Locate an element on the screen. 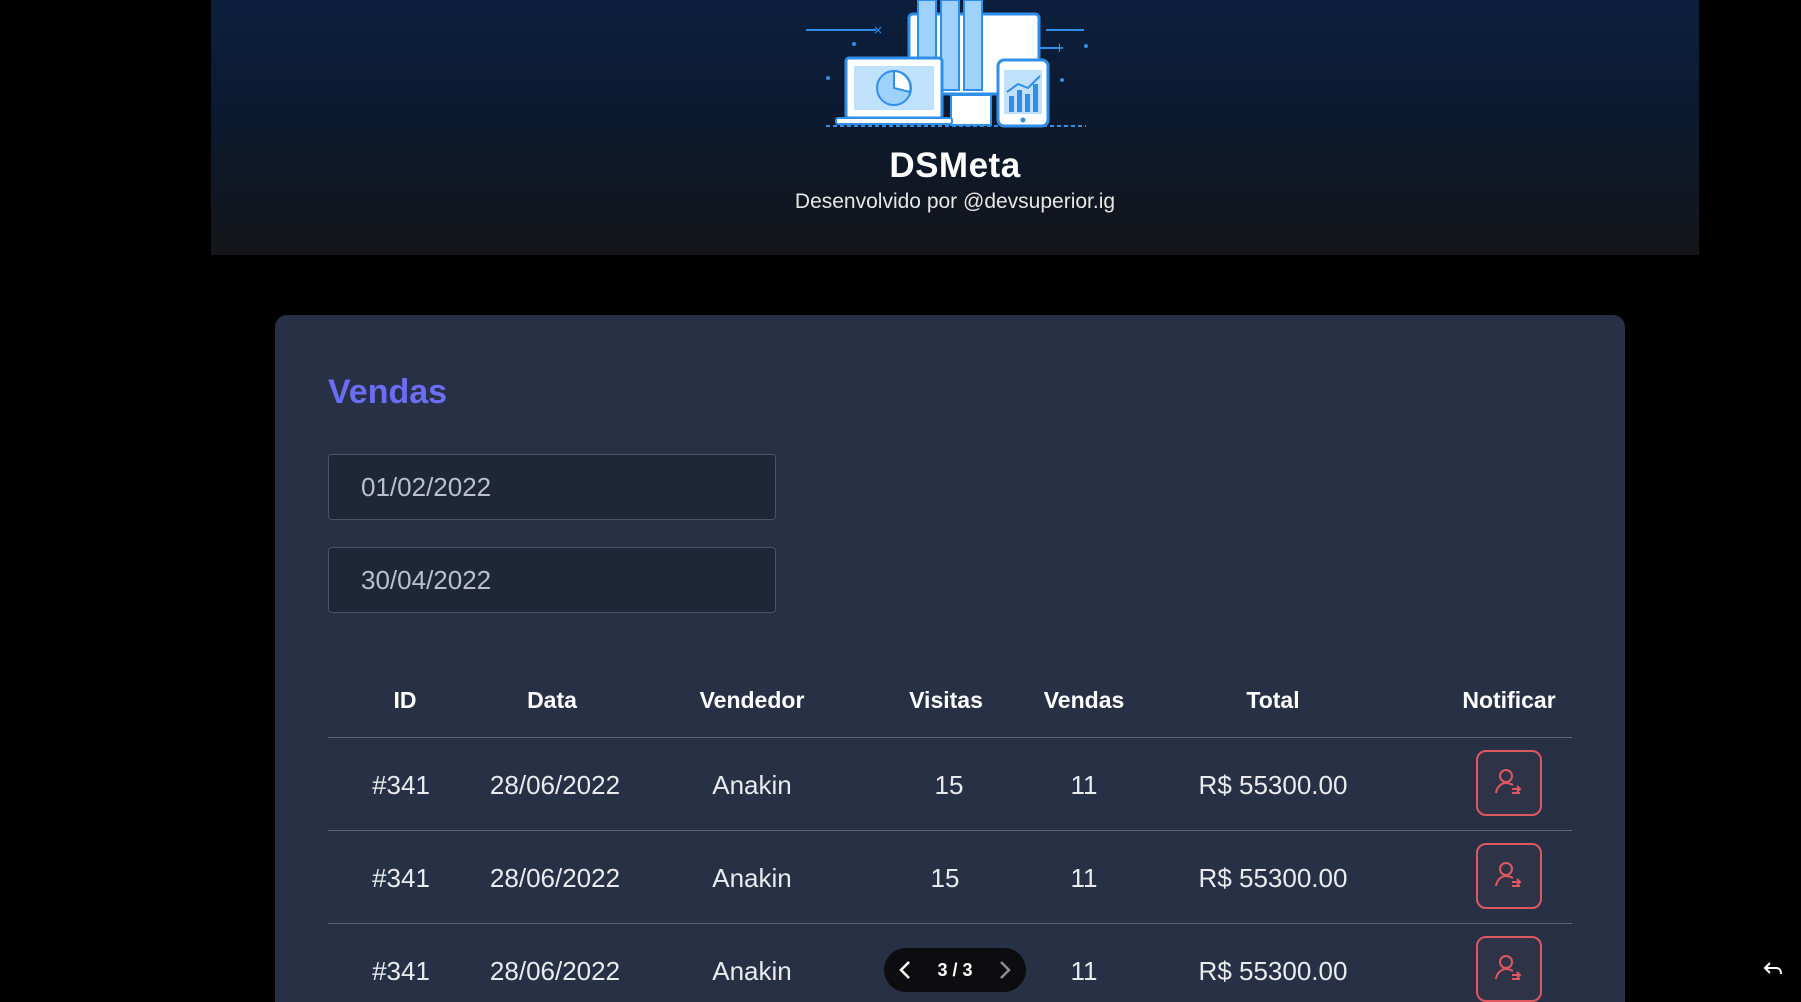 The width and height of the screenshot is (1801, 1002). chevron-right-icon is located at coordinates (1005, 970).